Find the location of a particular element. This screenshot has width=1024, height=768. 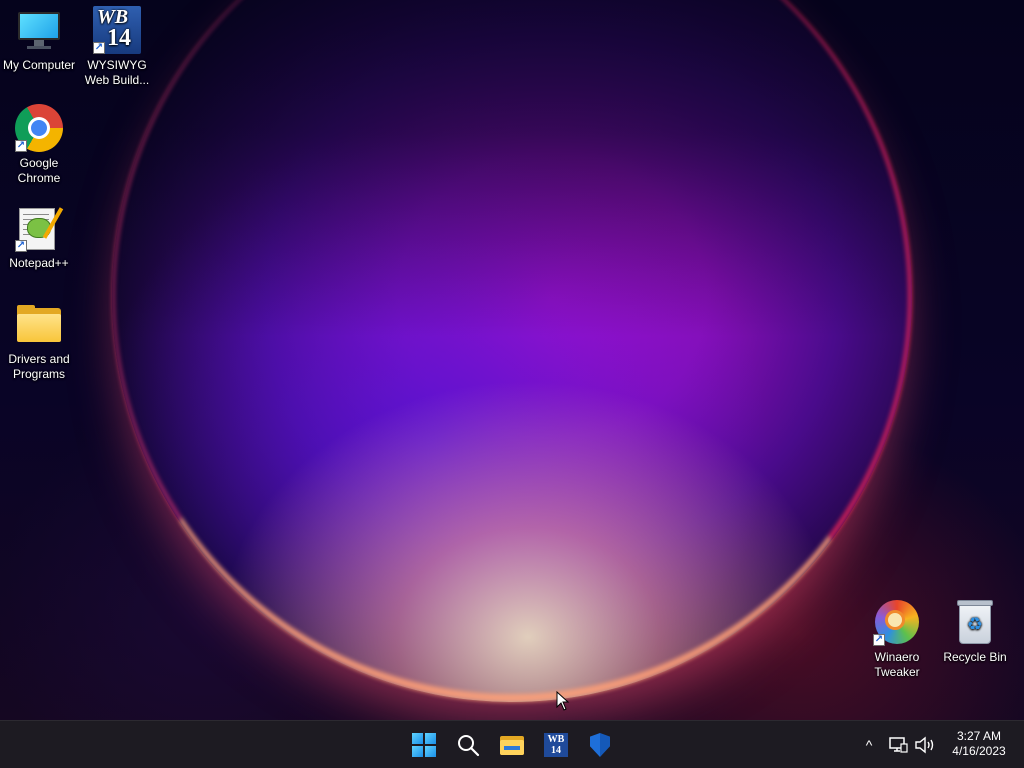

desktop-icon-drivers-and-programs: Drivers and Programs is located at coordinates (39, 341).